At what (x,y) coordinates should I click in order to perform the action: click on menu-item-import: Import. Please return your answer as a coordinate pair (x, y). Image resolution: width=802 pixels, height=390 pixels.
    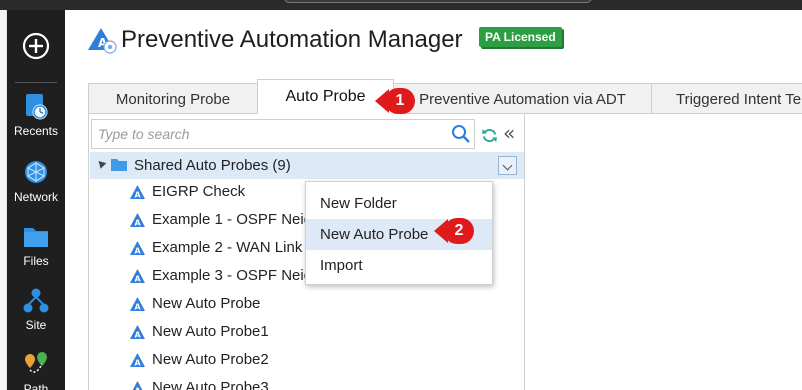
    Looking at the image, I should click on (399, 265).